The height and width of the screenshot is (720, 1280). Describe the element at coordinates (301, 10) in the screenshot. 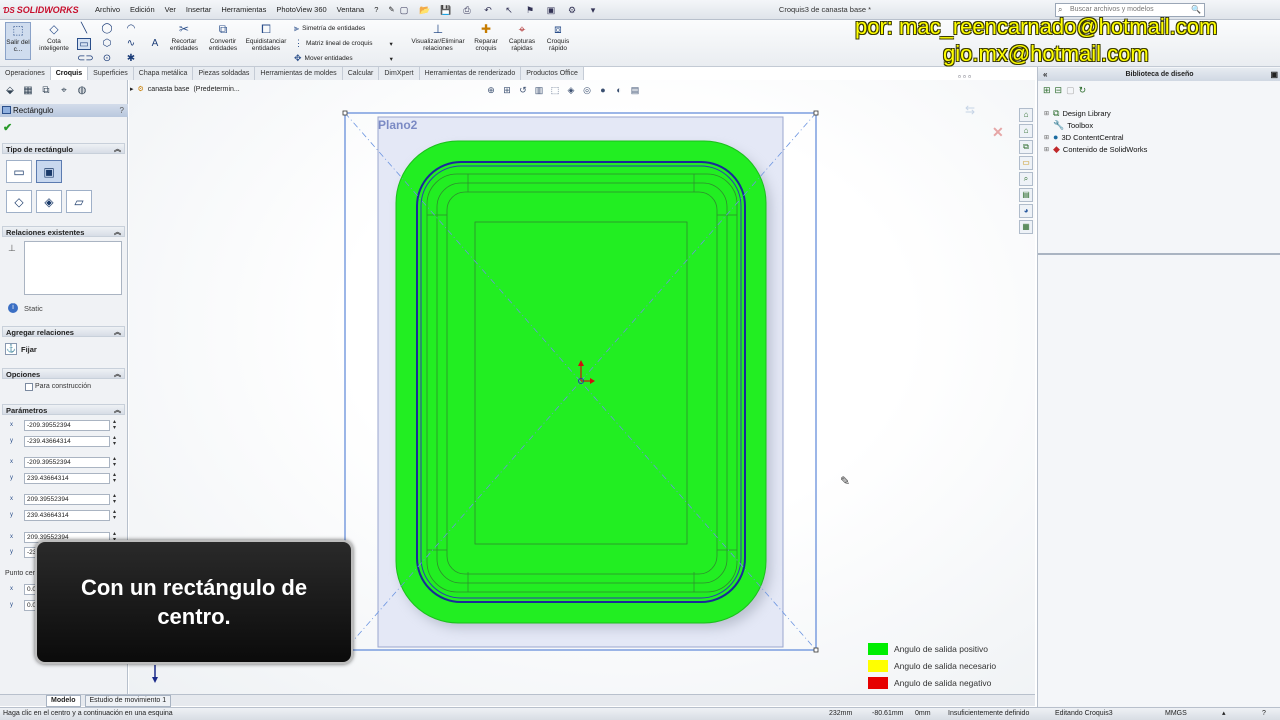

I see `menu-photoview: PhotoView 360` at that location.